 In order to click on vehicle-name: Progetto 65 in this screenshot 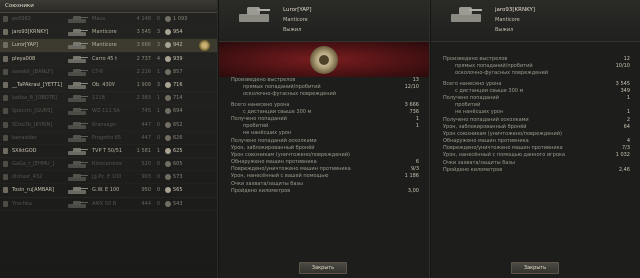, I will do `click(107, 137)`.